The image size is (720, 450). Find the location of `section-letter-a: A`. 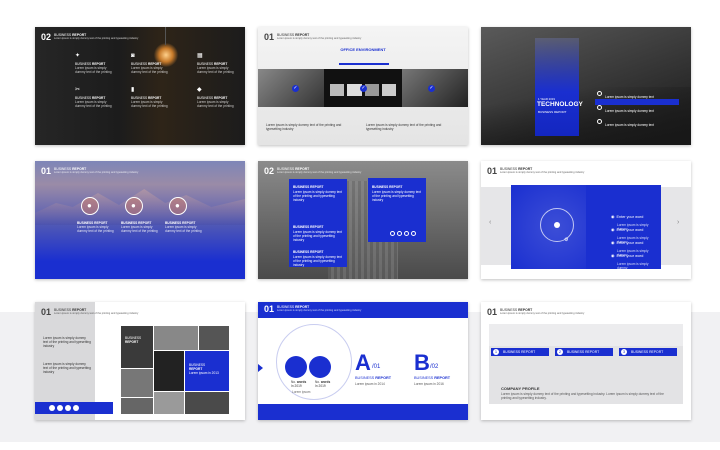

section-letter-a: A is located at coordinates (363, 362).